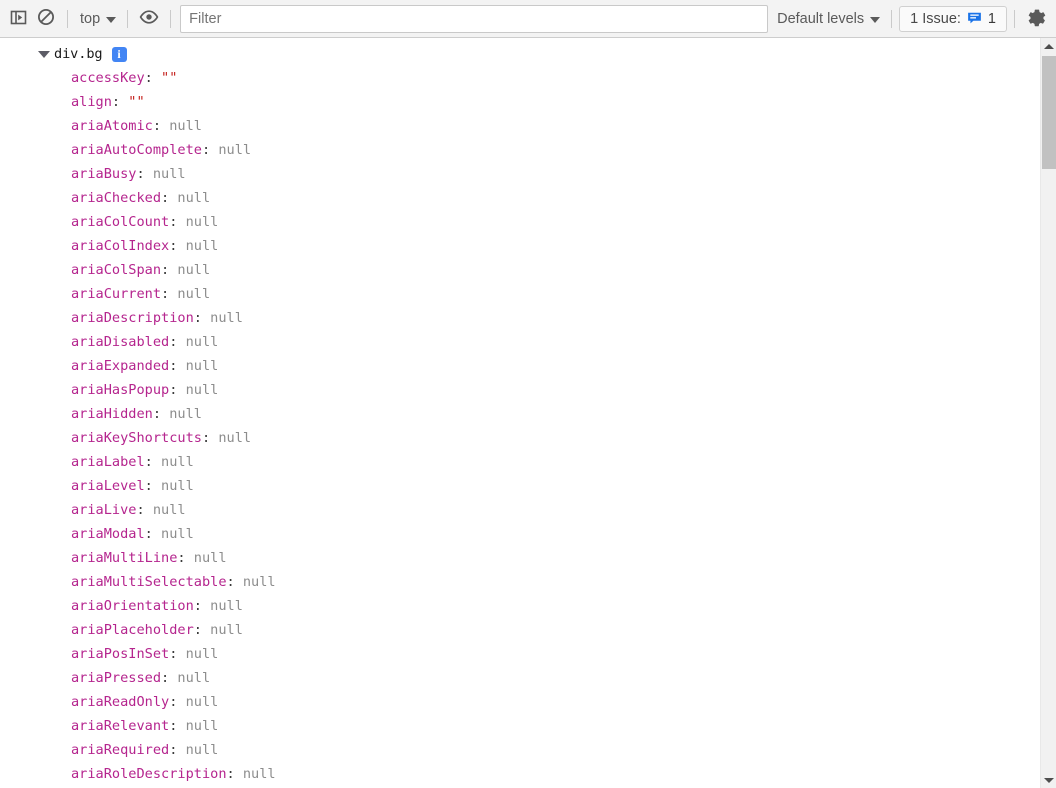 The image size is (1056, 788). Describe the element at coordinates (108, 534) in the screenshot. I see `property-name: ariaModal` at that location.